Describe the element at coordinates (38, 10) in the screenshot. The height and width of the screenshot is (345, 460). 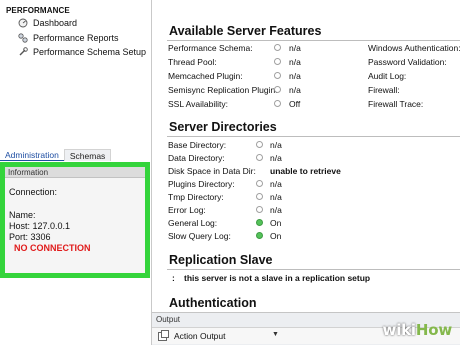
I see `performance-section-title: PERFORMANCE` at that location.